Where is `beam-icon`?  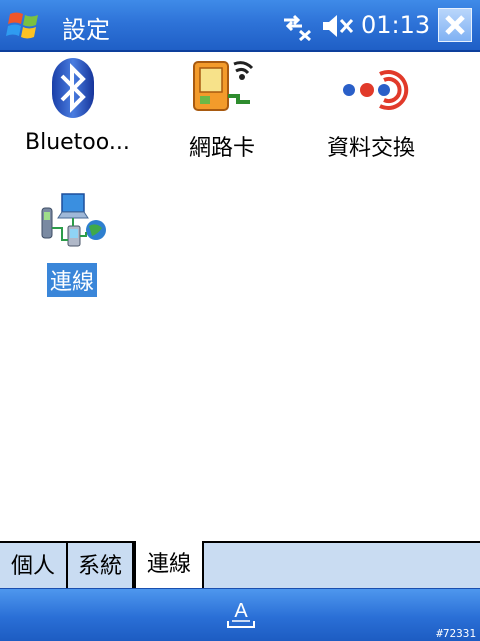
beam-icon is located at coordinates (375, 90).